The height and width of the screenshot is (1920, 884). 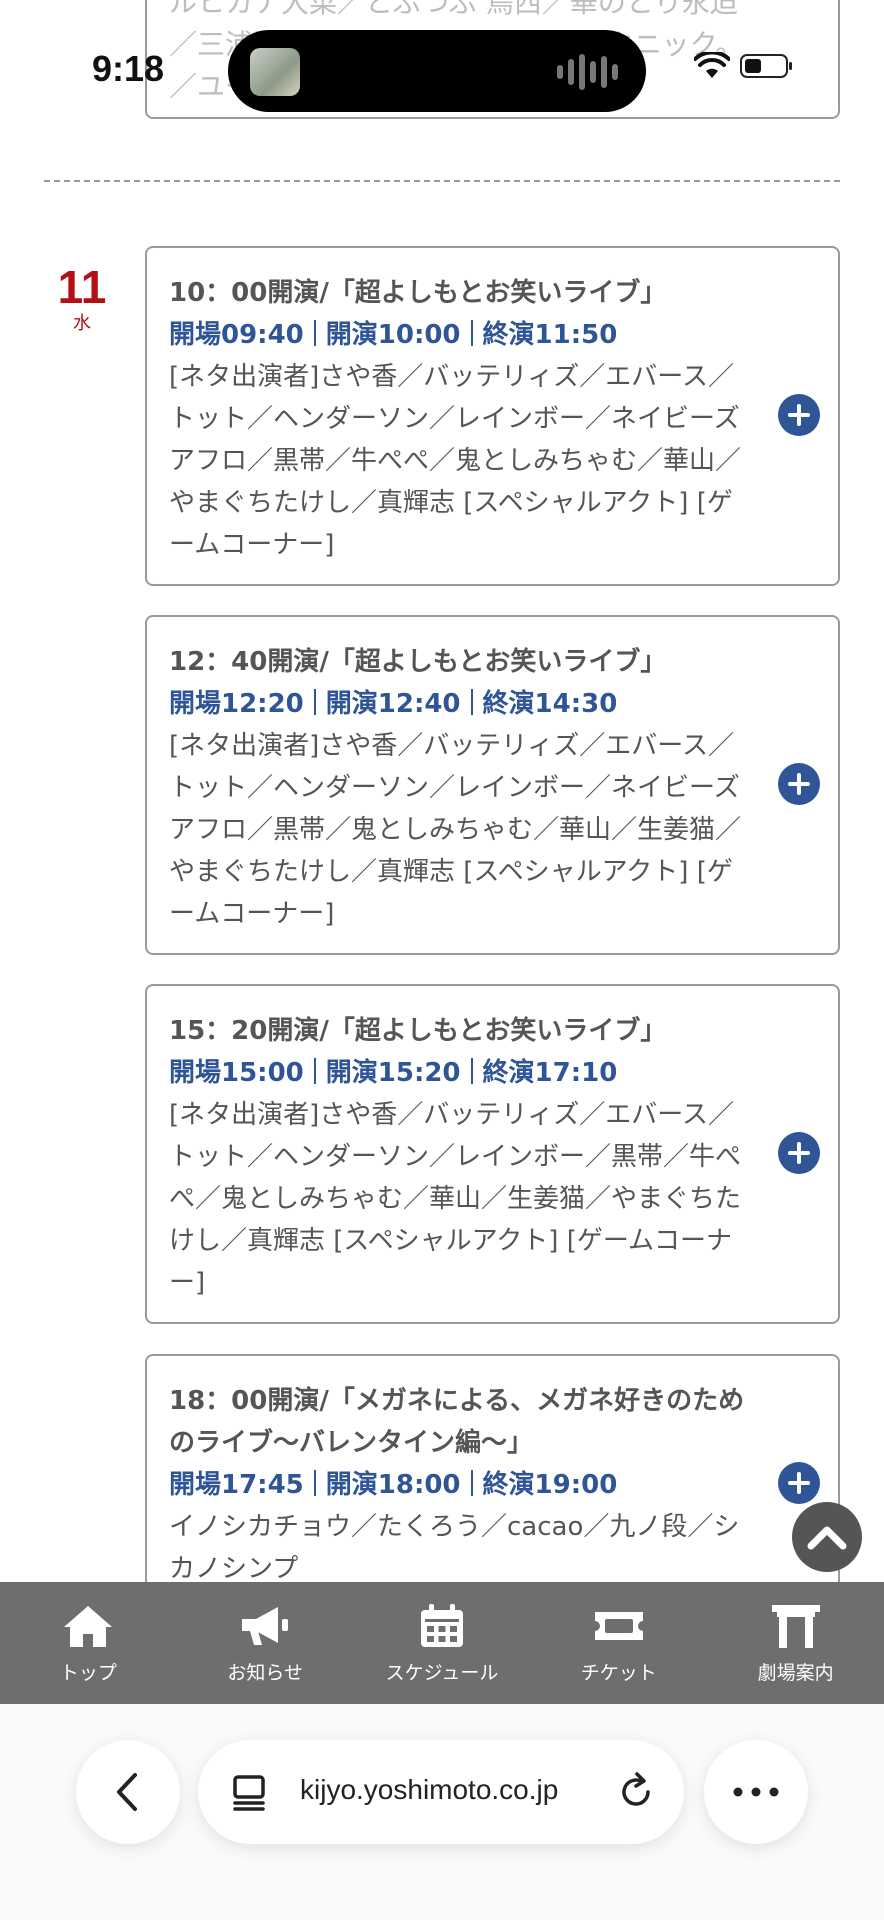 I want to click on wifi-icon, so click(x=712, y=65).